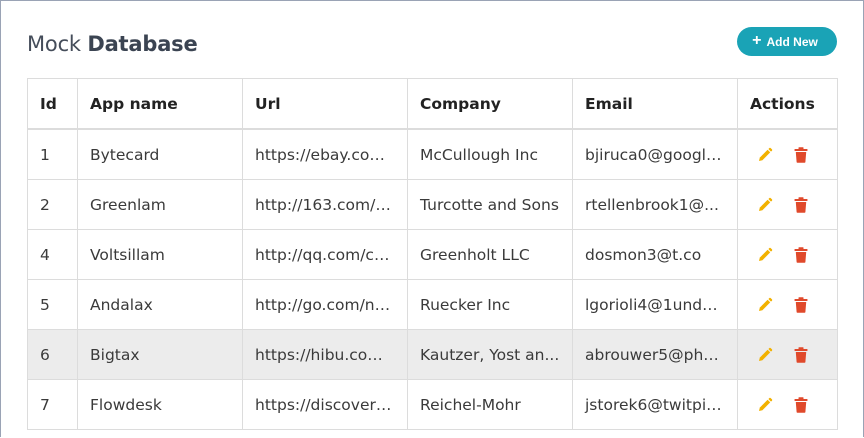 This screenshot has width=864, height=438. Describe the element at coordinates (57, 44) in the screenshot. I see `page-title-light: Mock` at that location.